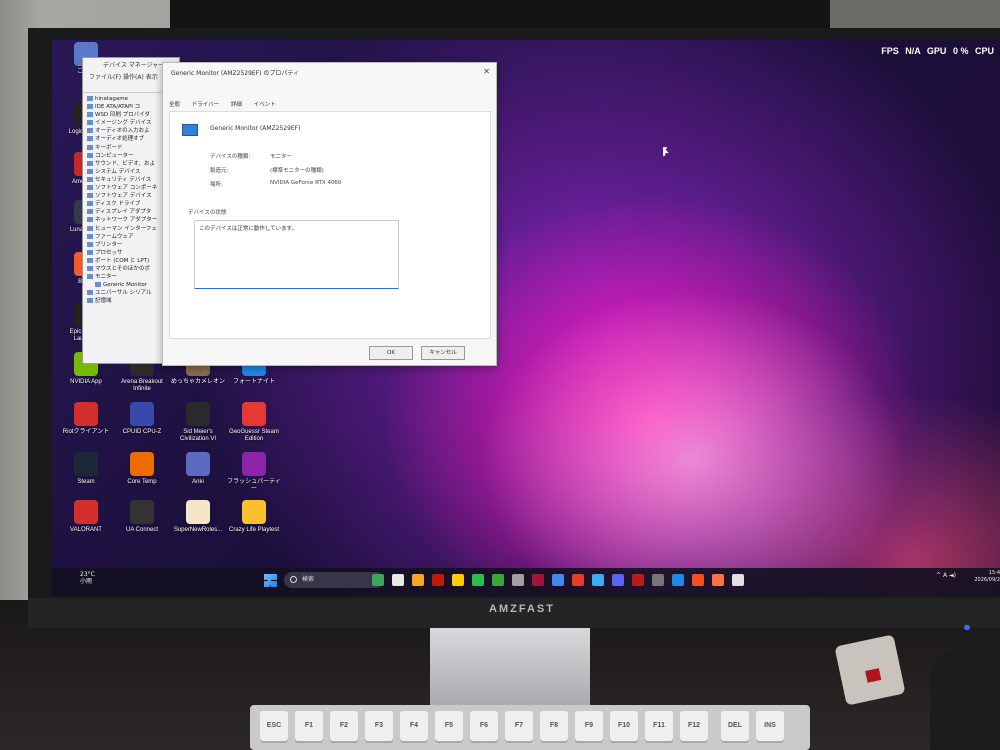 This screenshot has width=1000, height=750. What do you see at coordinates (952, 575) in the screenshot?
I see `volume-icon: ◄)` at bounding box center [952, 575].